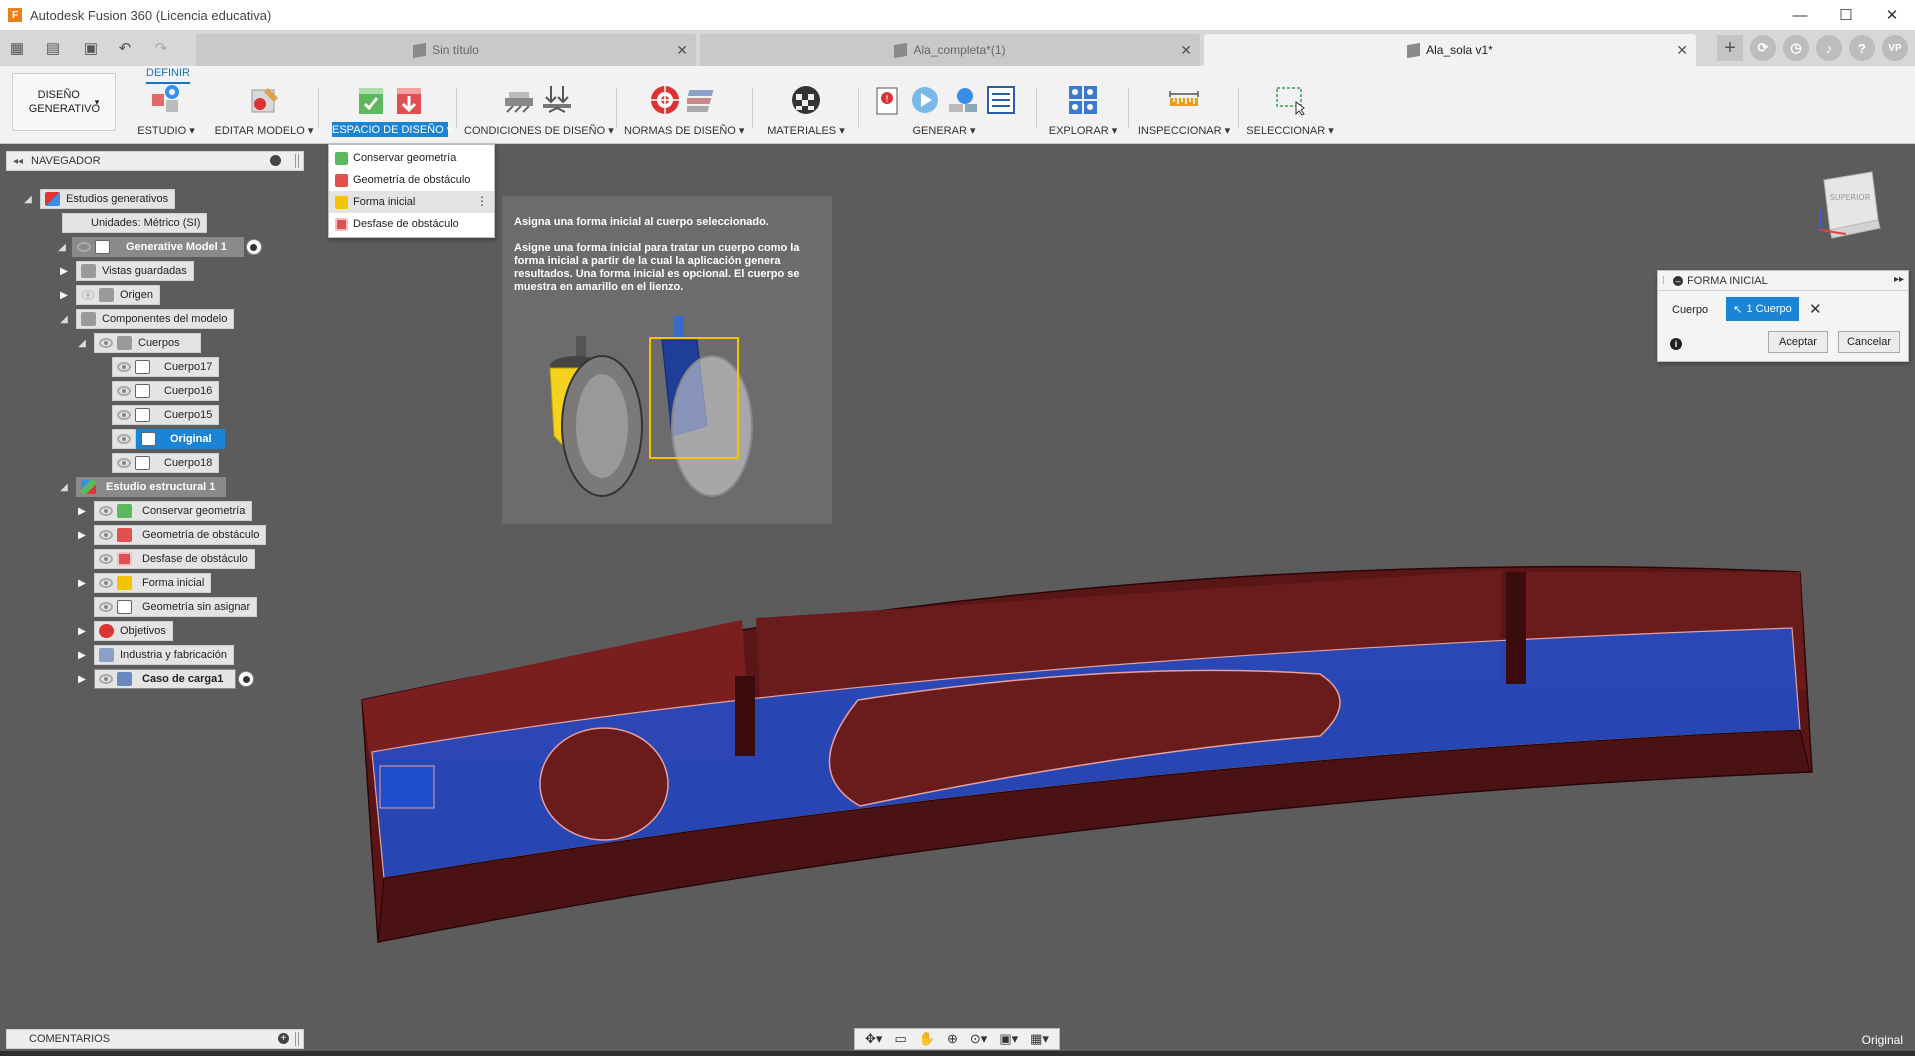  What do you see at coordinates (159, 247) in the screenshot?
I see `tree-node-model: ◢ Generative Model 1` at bounding box center [159, 247].